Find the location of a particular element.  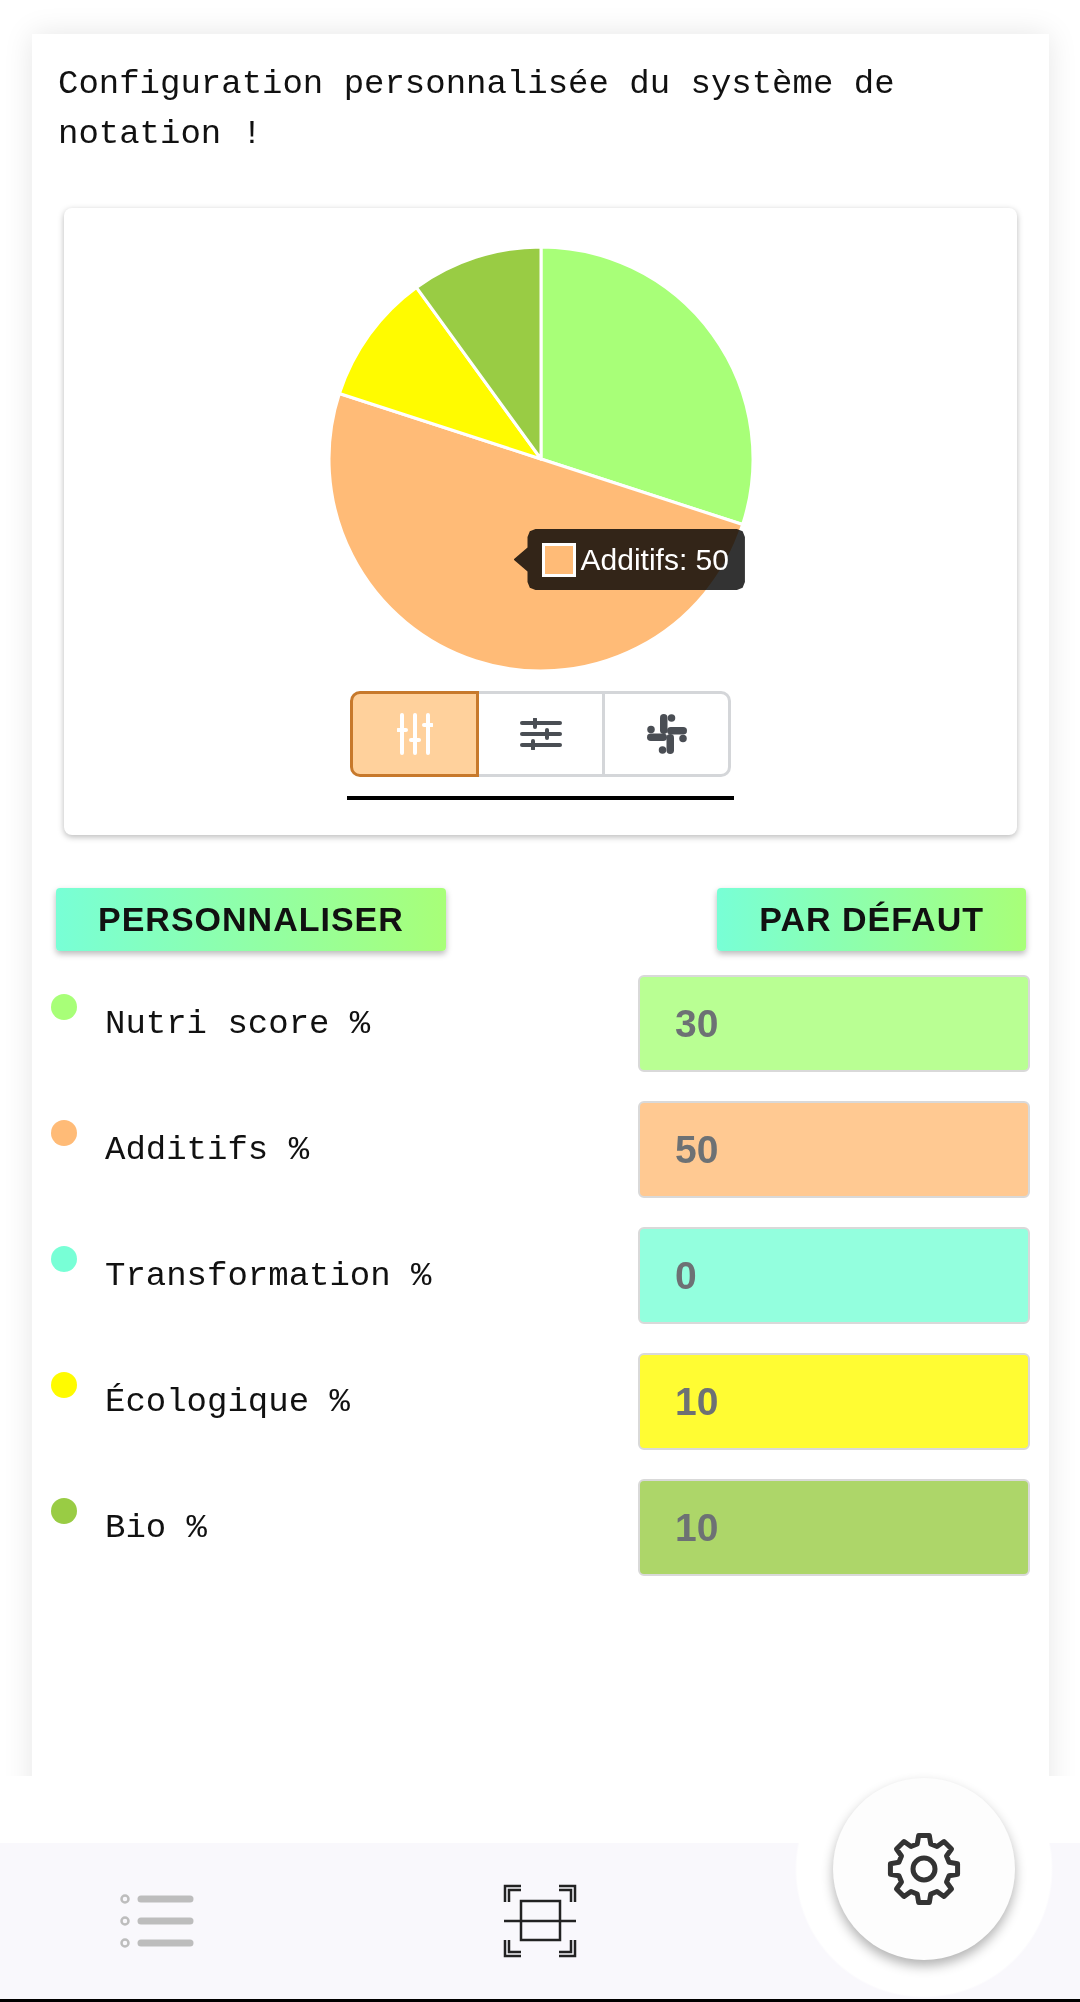

percent-field: 50 is located at coordinates (834, 1149).